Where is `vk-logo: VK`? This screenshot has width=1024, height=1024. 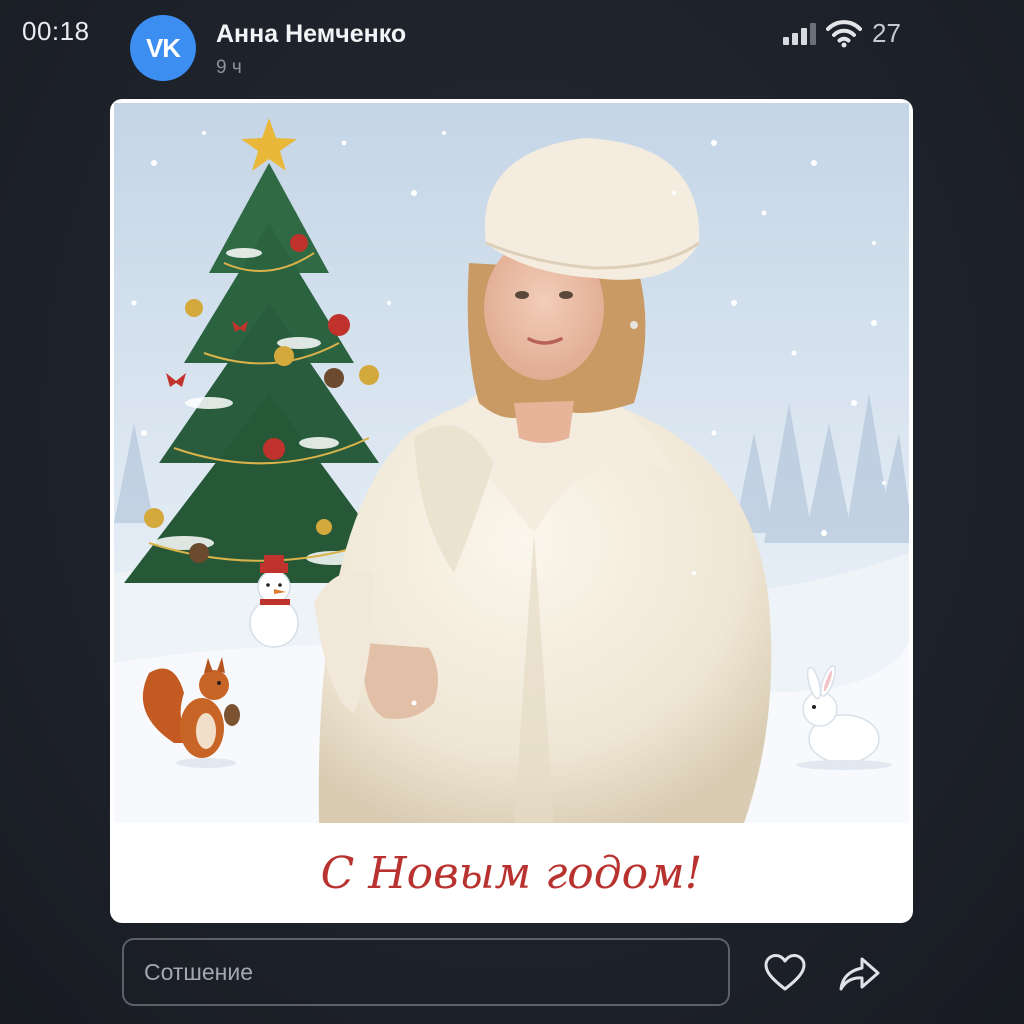
vk-logo: VK is located at coordinates (164, 48).